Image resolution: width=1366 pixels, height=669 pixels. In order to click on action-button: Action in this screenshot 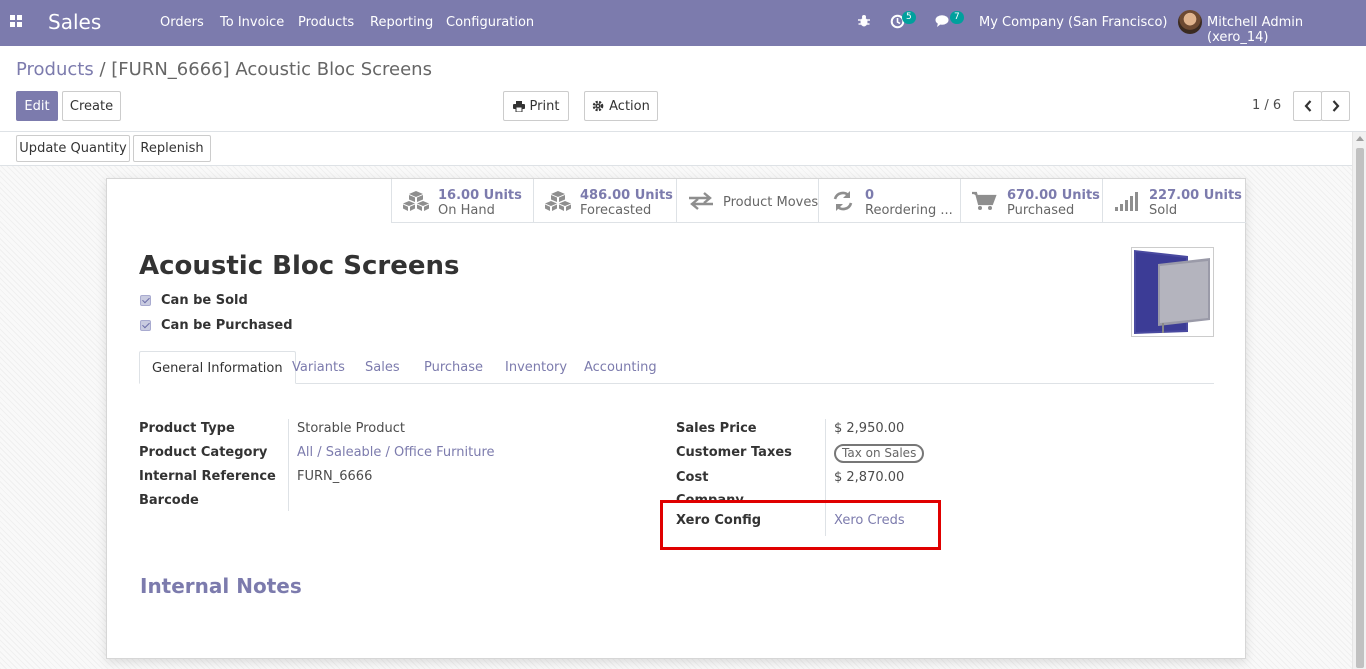, I will do `click(621, 106)`.